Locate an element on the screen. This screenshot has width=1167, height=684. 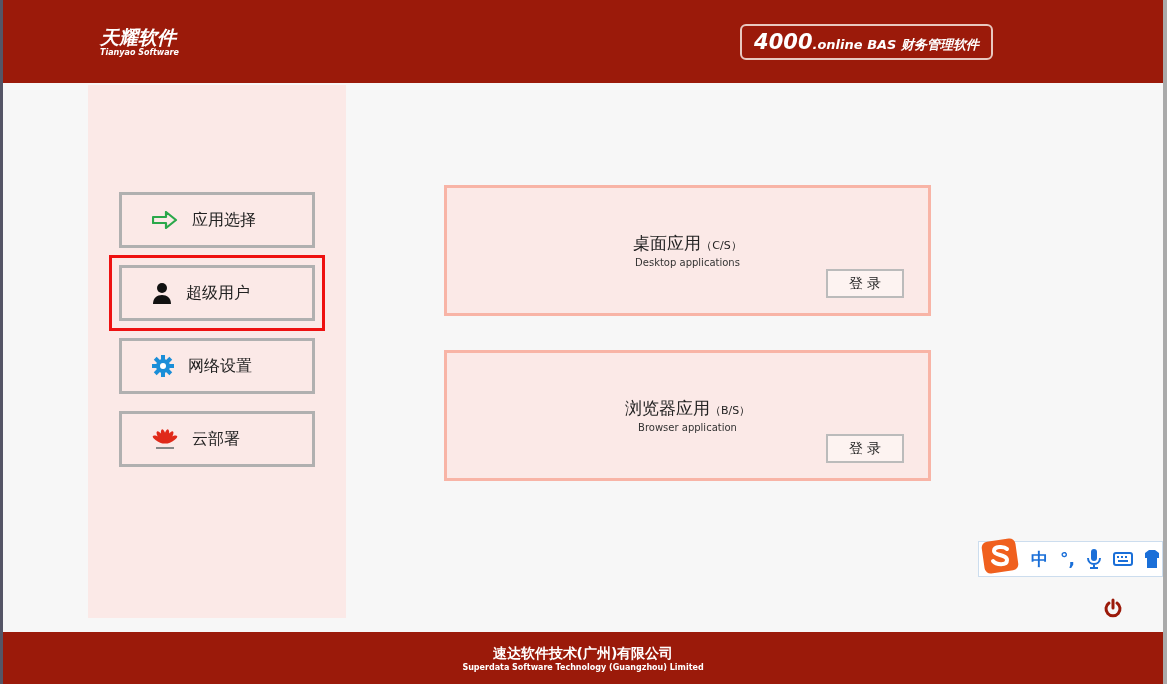
company-name: 速达软件技术(广州)有限公司 is located at coordinates (583, 653).